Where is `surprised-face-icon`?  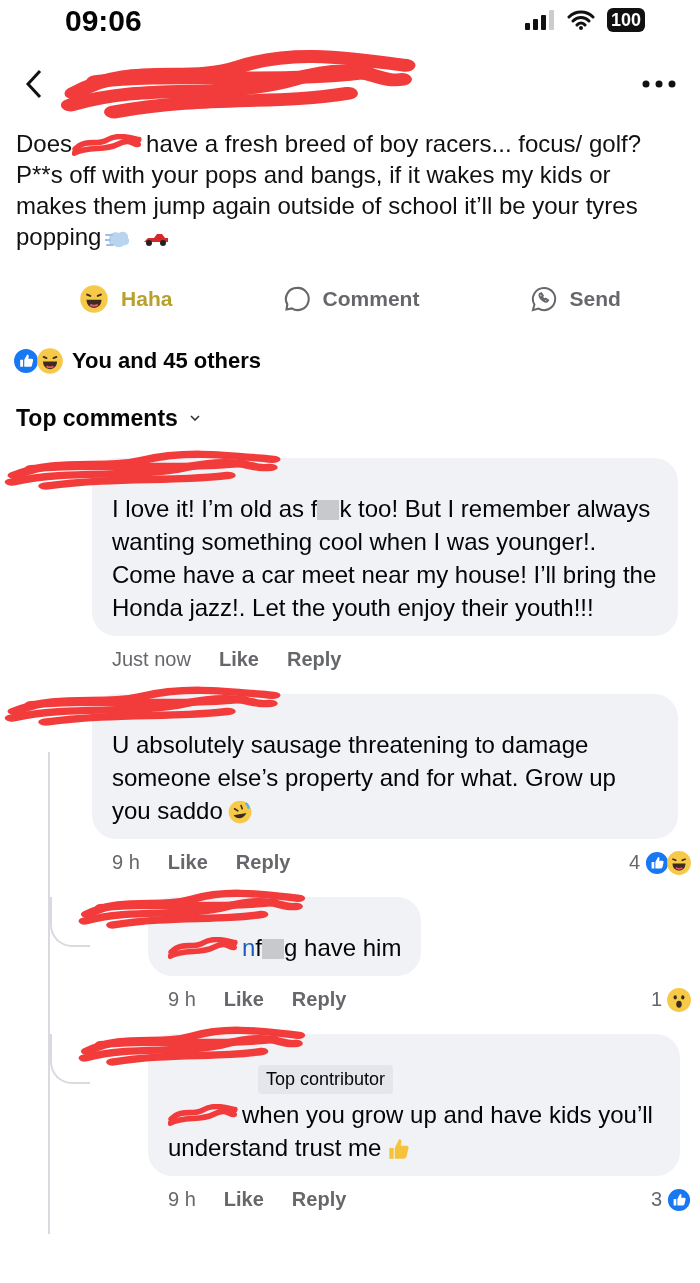 surprised-face-icon is located at coordinates (679, 1000).